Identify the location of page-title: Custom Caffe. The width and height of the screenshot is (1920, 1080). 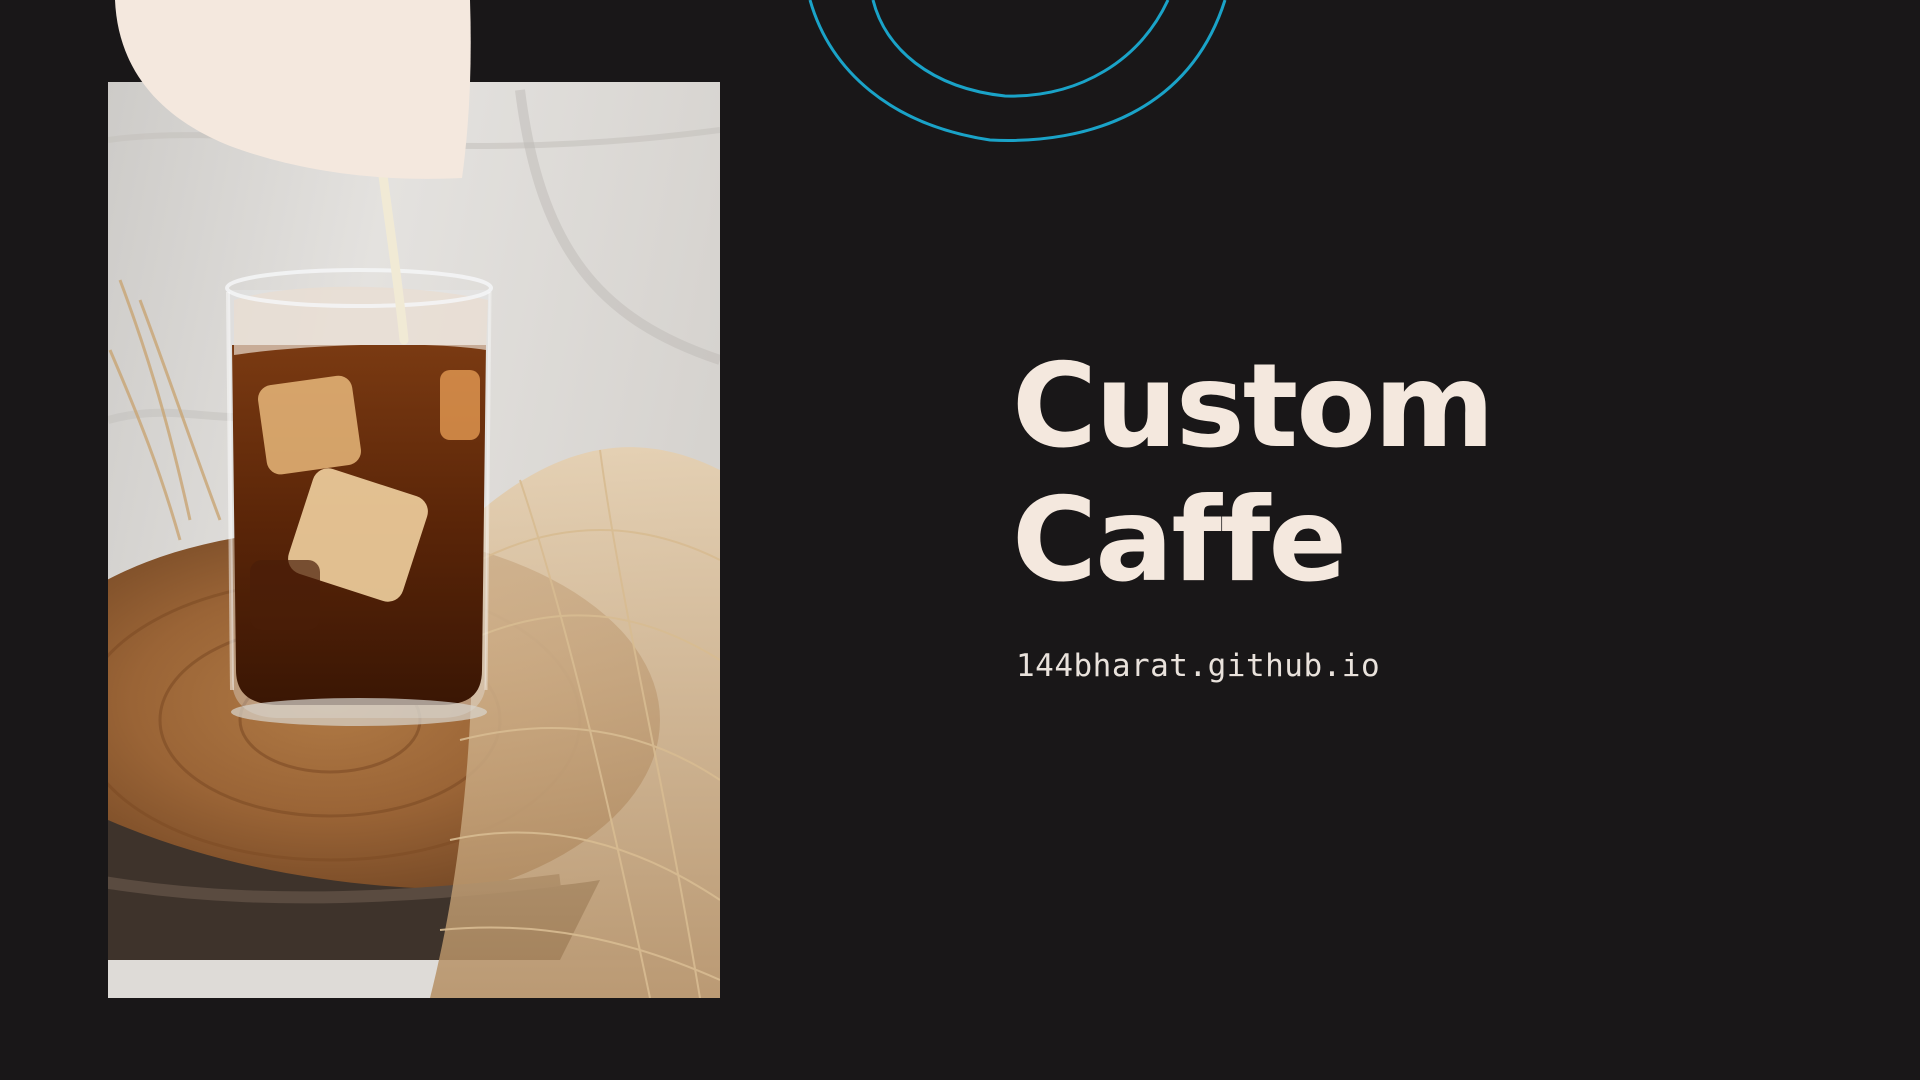
(1253, 473).